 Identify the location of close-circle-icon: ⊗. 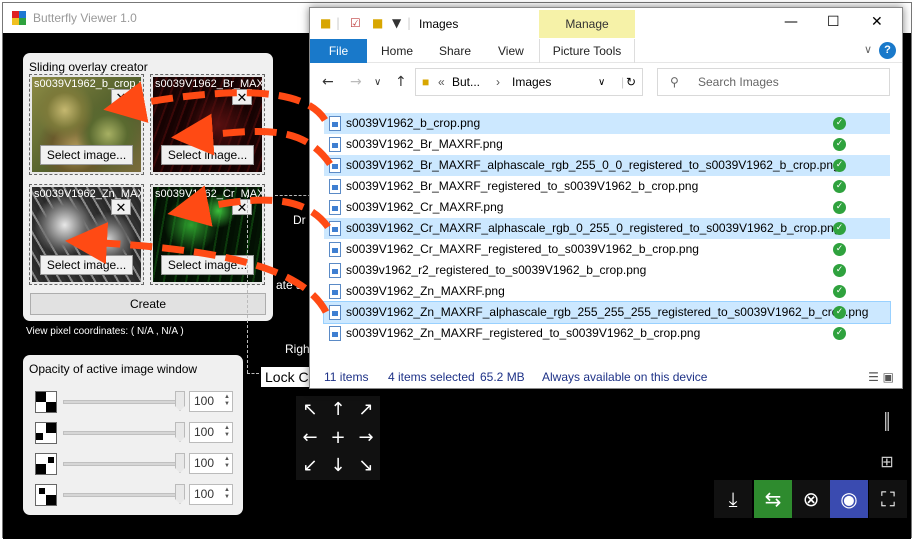
(811, 499).